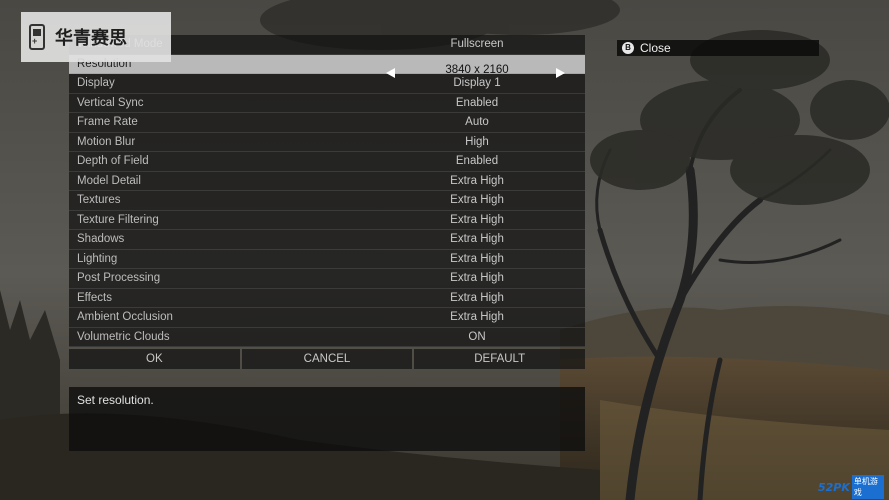 The image size is (889, 500). Describe the element at coordinates (96, 83) in the screenshot. I see `setting-label: Display` at that location.